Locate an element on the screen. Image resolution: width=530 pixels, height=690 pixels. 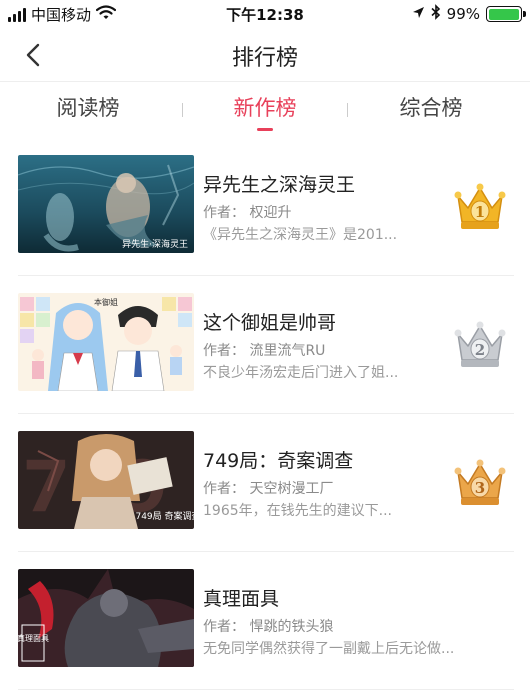
item-title: 异先生之深海灵王 is located at coordinates (279, 185).